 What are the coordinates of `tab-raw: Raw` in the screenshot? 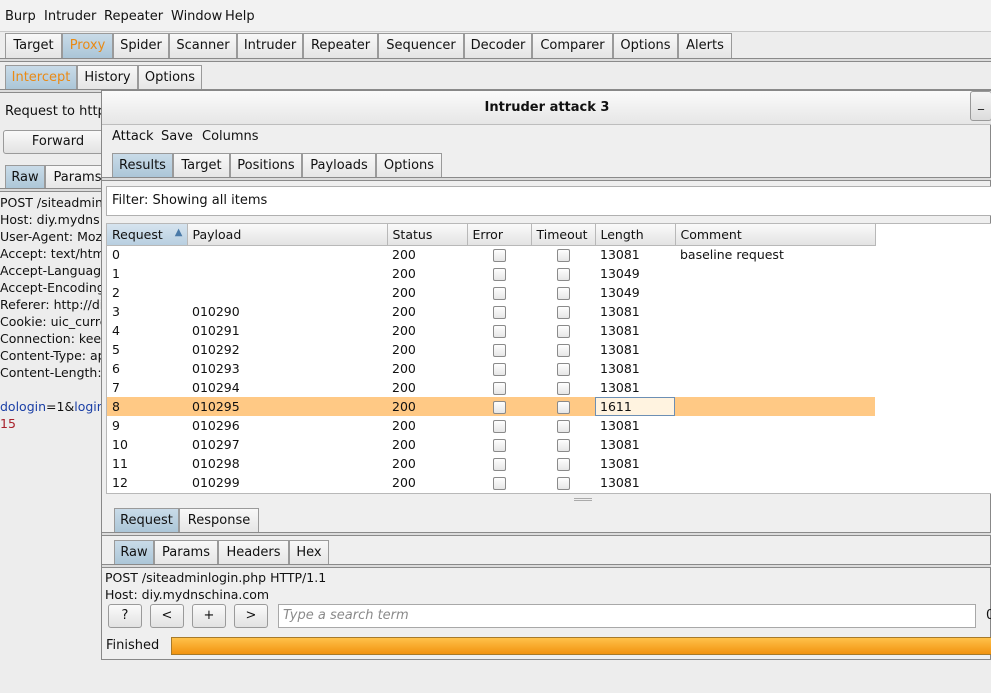 It's located at (134, 553).